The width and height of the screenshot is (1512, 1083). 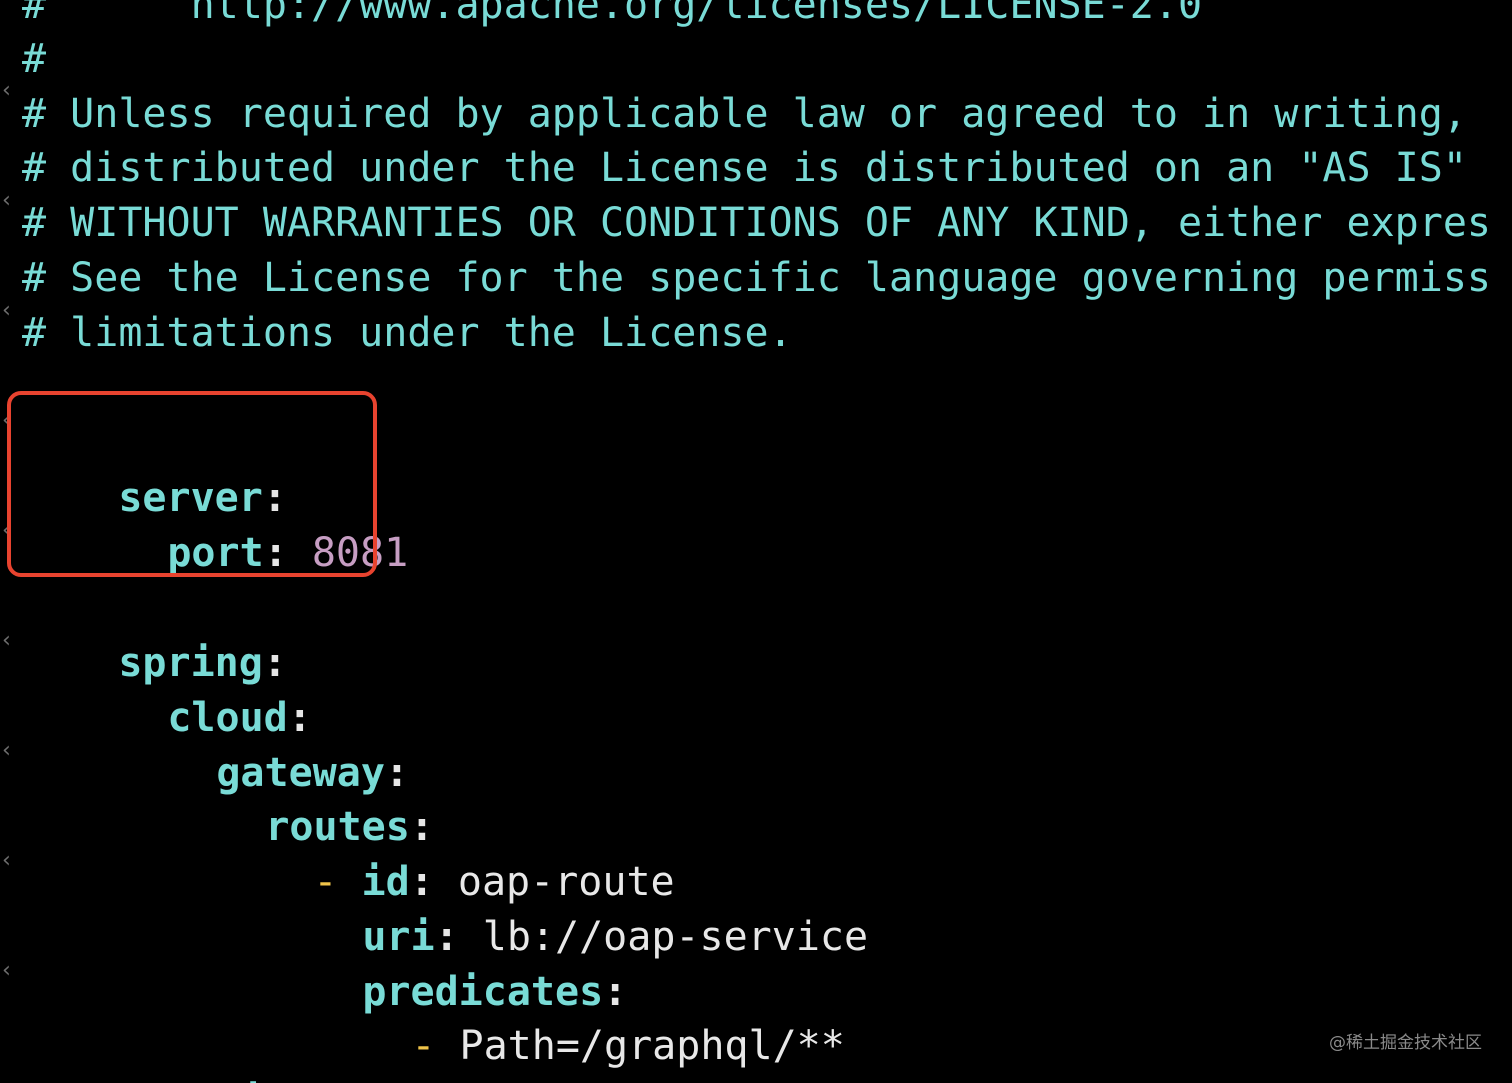 I want to click on yaml-line-cloud: cloud:, so click(x=191, y=688).